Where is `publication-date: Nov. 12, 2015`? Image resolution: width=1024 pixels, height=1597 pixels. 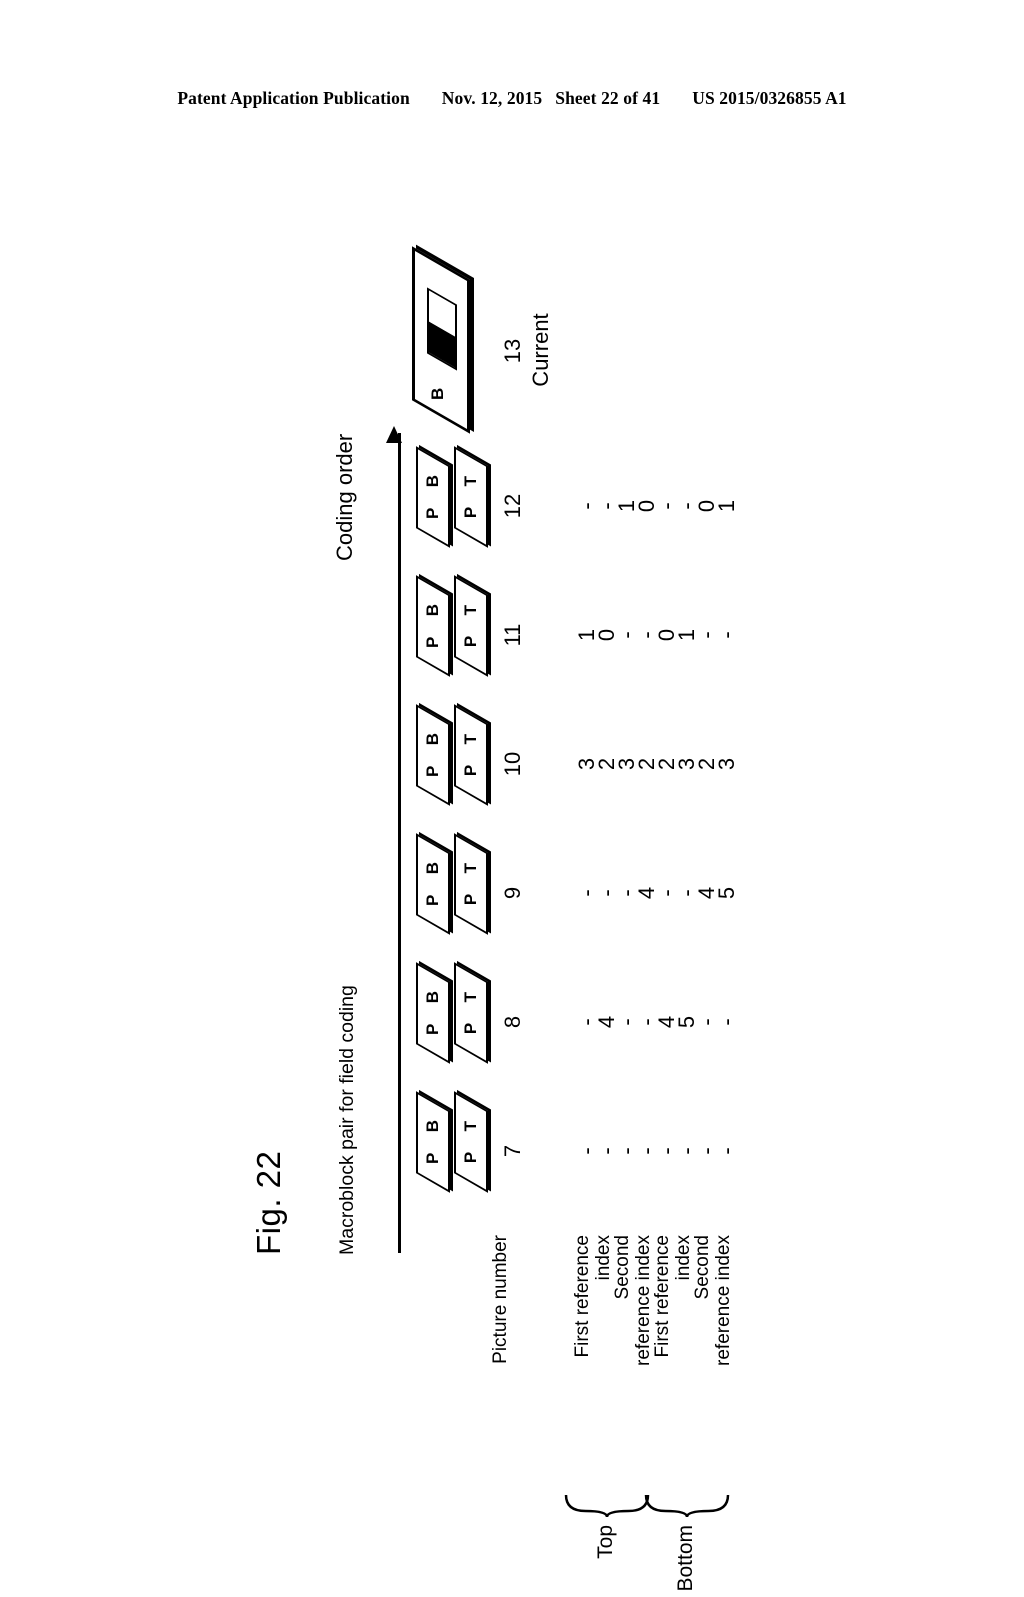 publication-date: Nov. 12, 2015 is located at coordinates (492, 98).